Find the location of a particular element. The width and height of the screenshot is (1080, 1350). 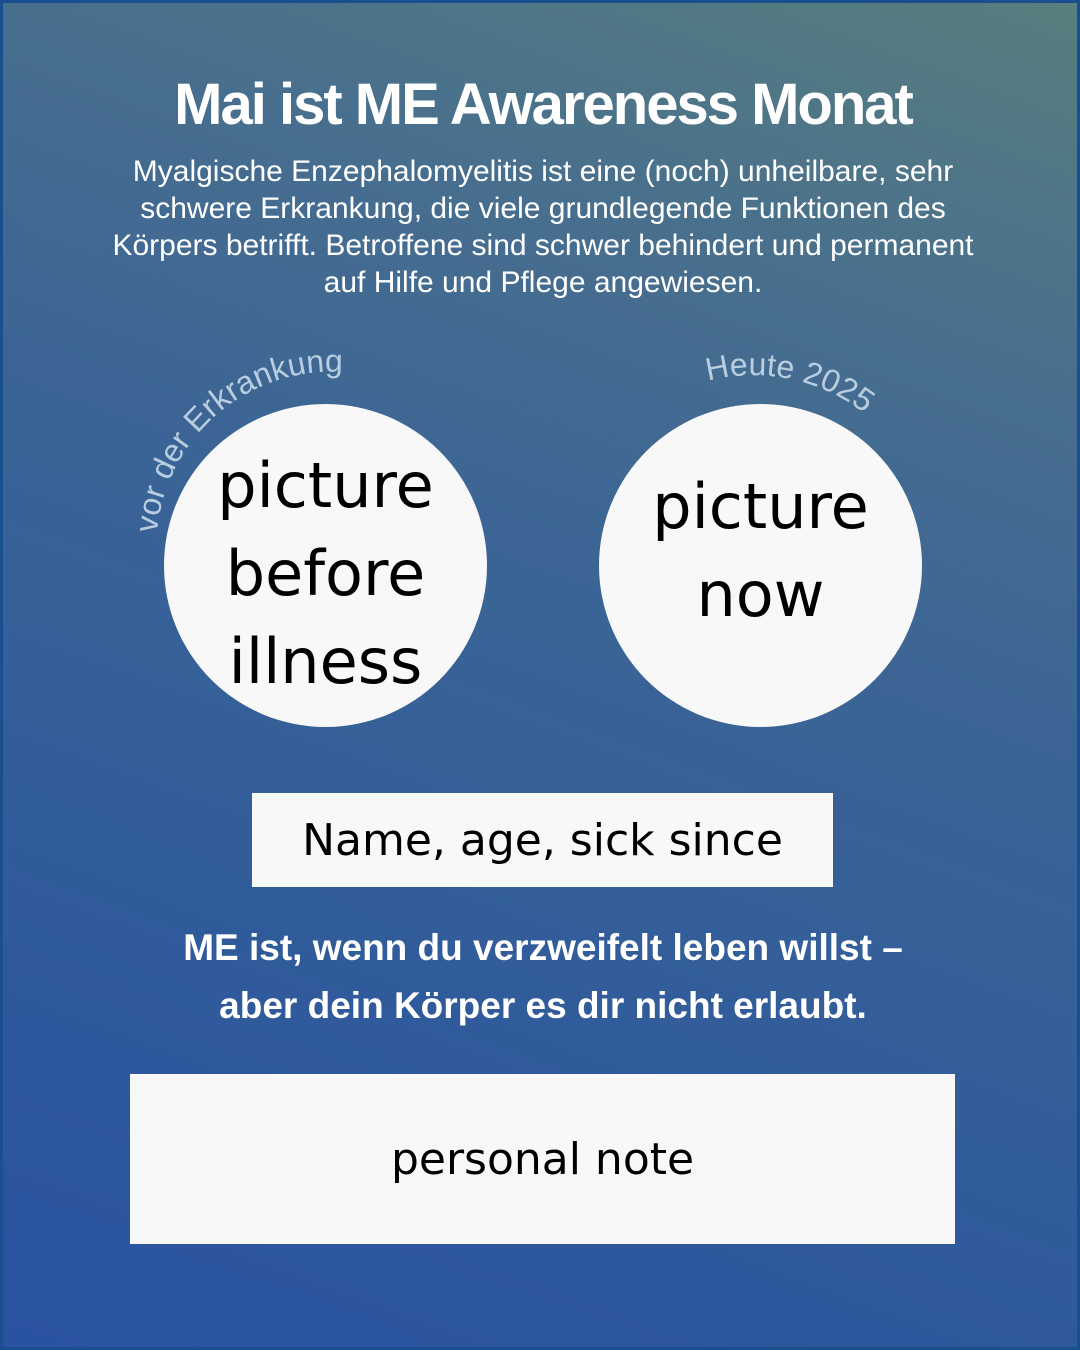

name-age-text: Name, age, sick since is located at coordinates (542, 840).